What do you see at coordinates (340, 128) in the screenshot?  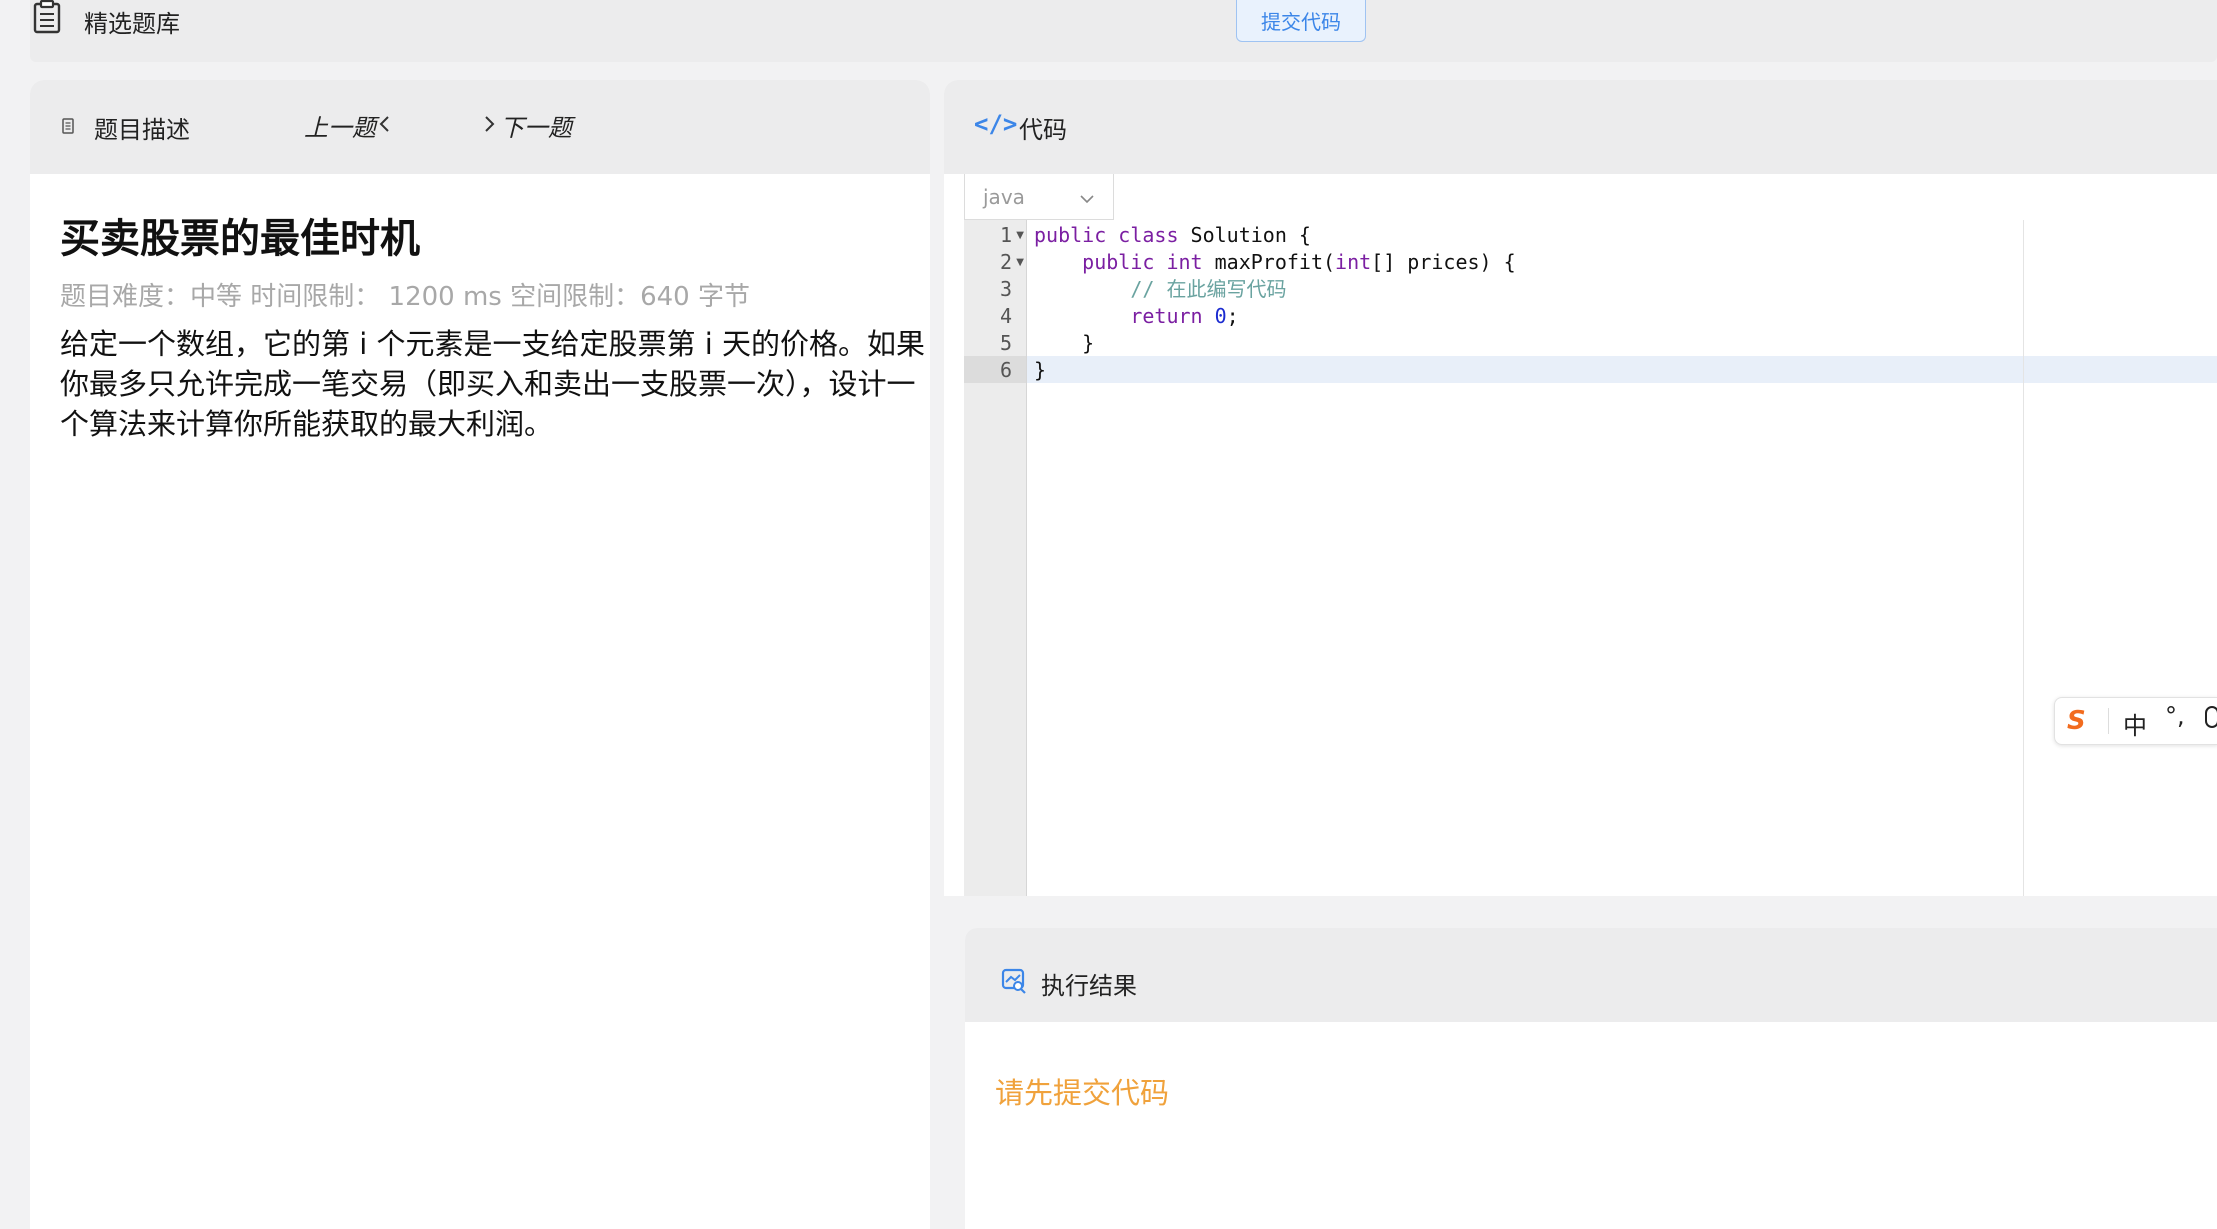 I see `previous-question-label: 上一题` at bounding box center [340, 128].